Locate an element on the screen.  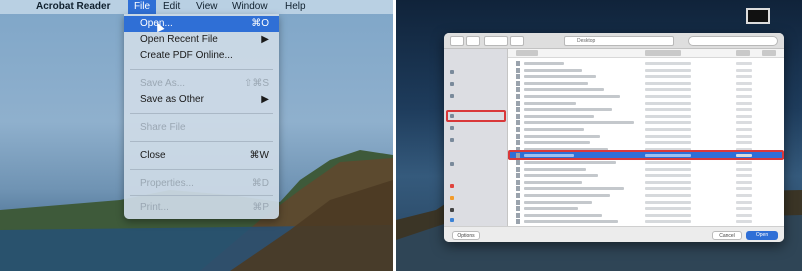
options-button: Options is located at coordinates (466, 235).